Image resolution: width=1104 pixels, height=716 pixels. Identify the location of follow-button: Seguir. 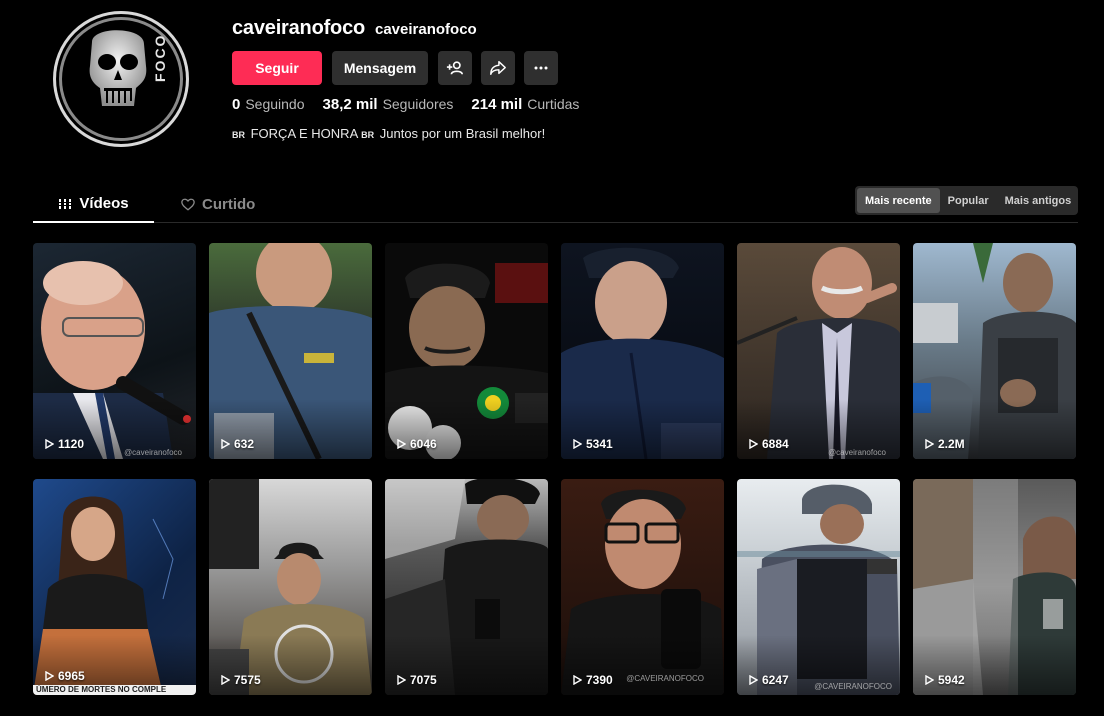
(277, 68).